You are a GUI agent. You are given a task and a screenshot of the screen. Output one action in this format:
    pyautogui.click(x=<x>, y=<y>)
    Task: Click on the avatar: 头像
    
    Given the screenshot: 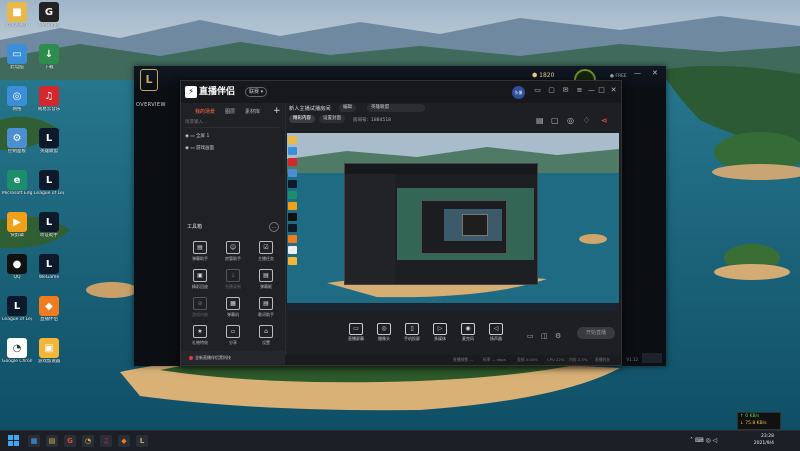 What is the action you would take?
    pyautogui.click(x=518, y=92)
    